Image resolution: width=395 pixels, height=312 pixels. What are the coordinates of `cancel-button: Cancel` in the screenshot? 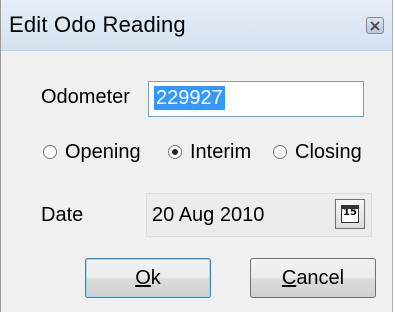 It's located at (313, 278).